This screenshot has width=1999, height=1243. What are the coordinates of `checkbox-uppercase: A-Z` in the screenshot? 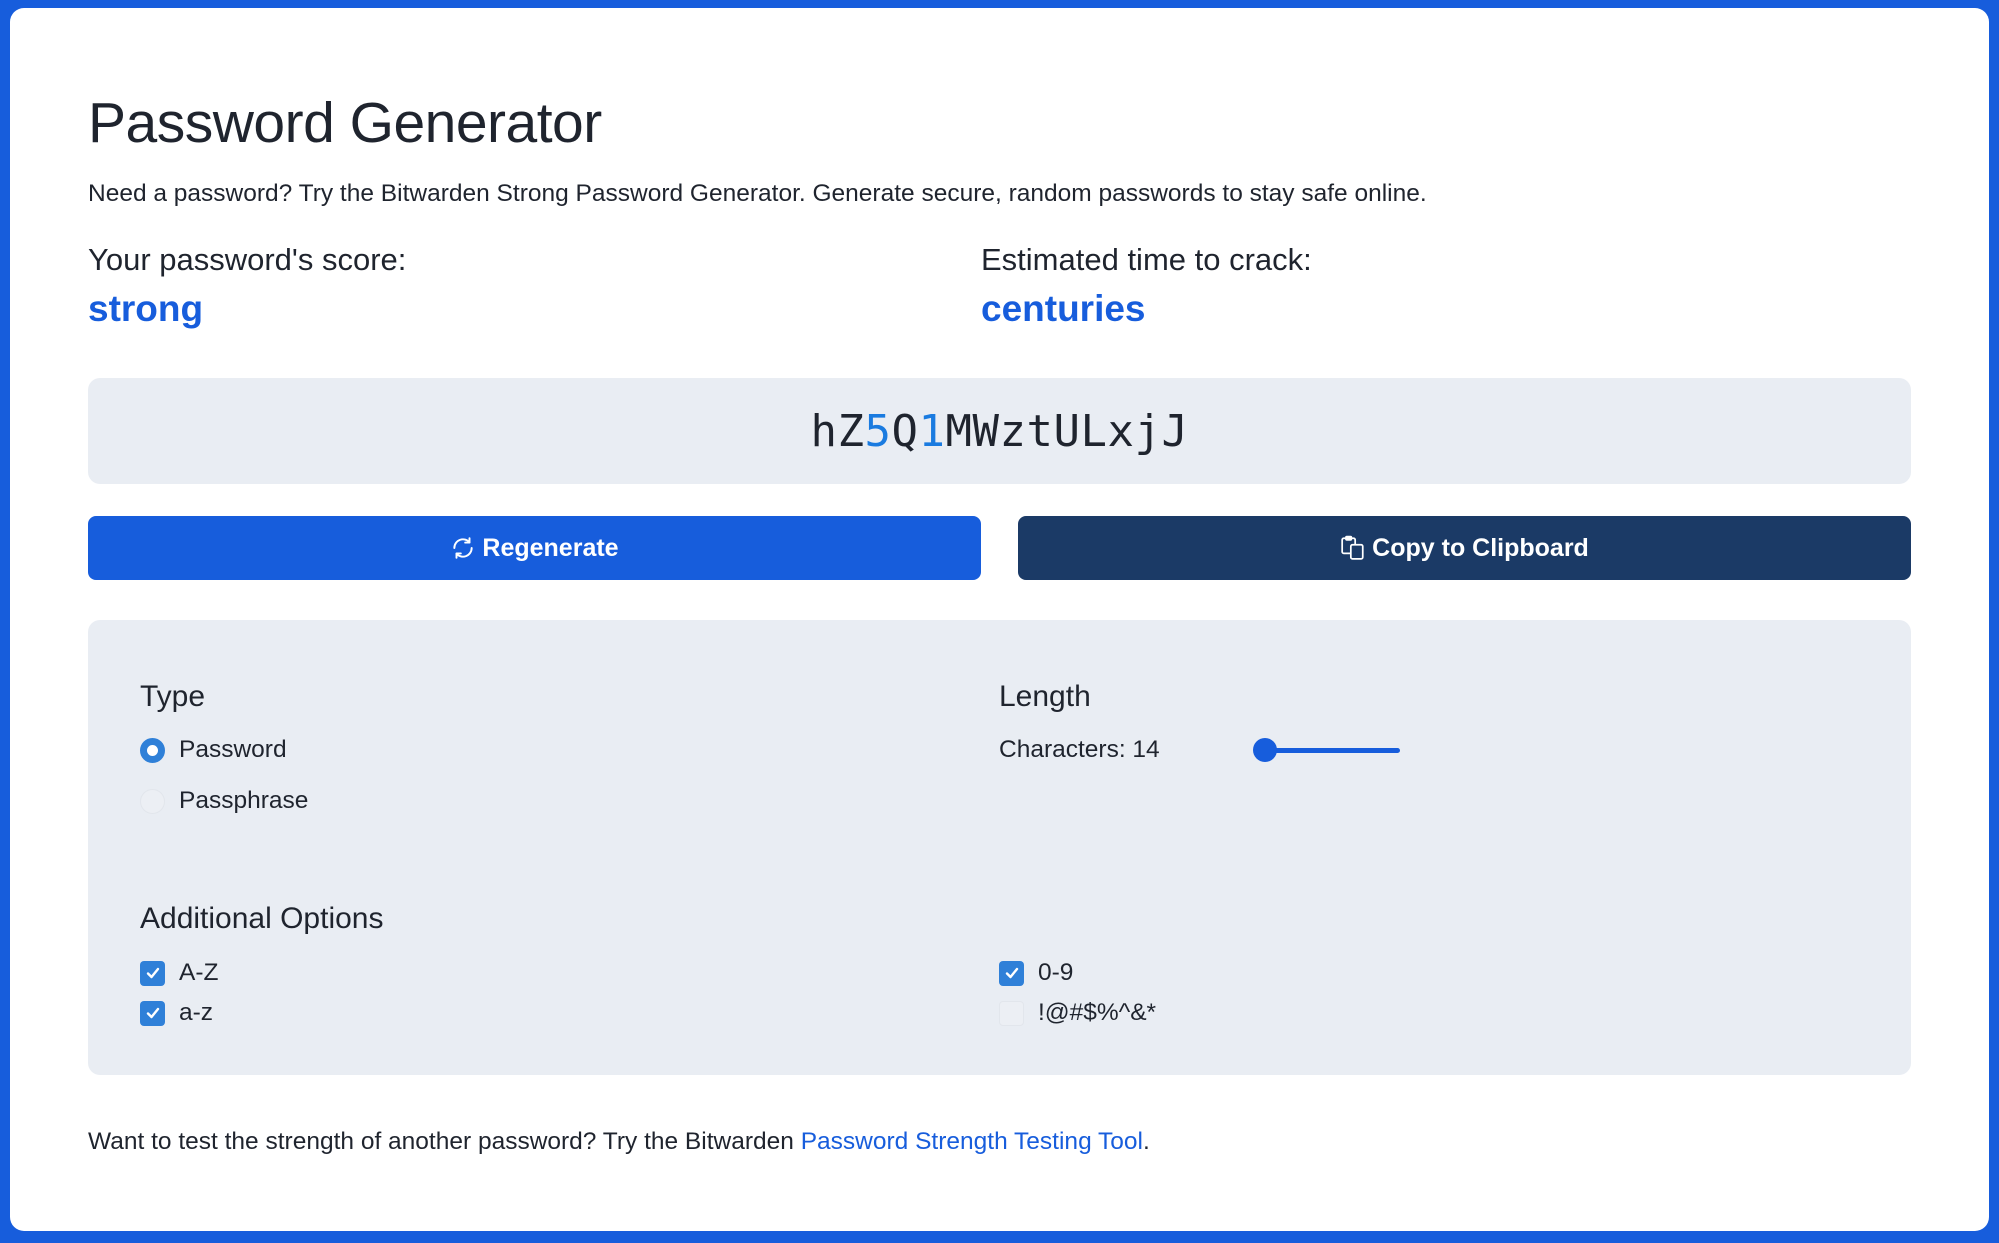 It's located at (179, 973).